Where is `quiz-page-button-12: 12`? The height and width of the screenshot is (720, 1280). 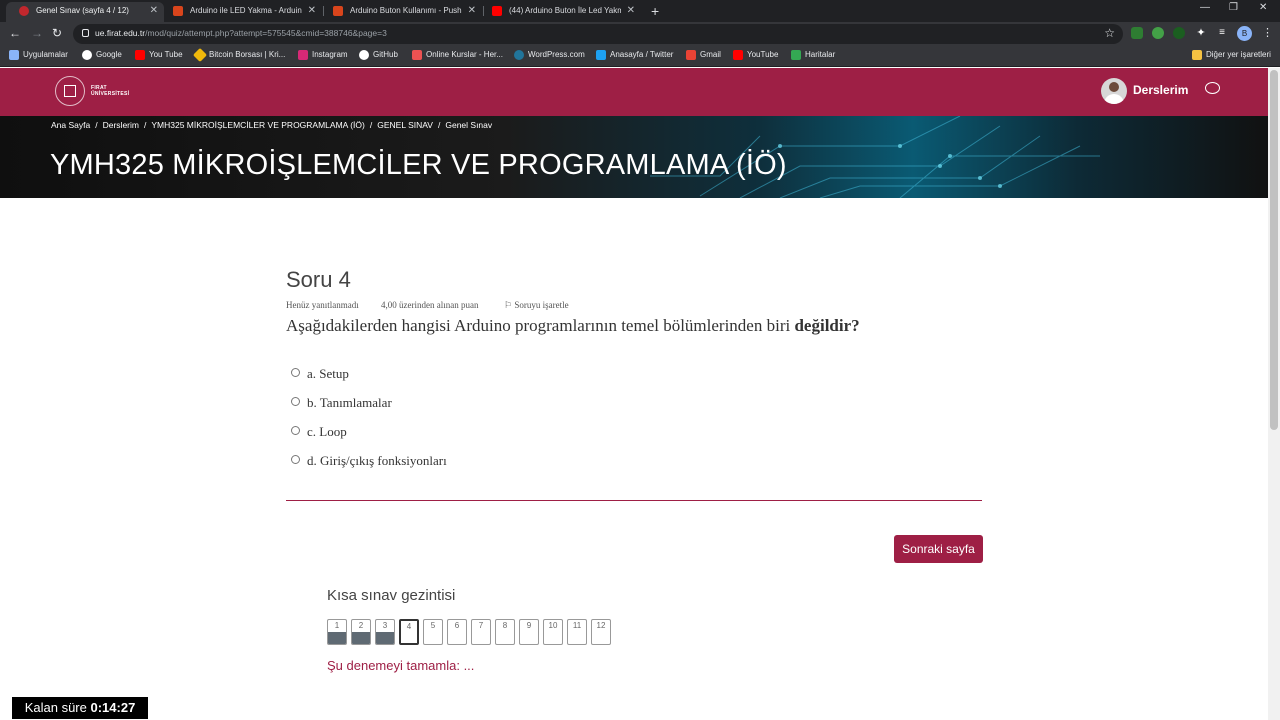
quiz-page-button-12: 12 is located at coordinates (601, 632).